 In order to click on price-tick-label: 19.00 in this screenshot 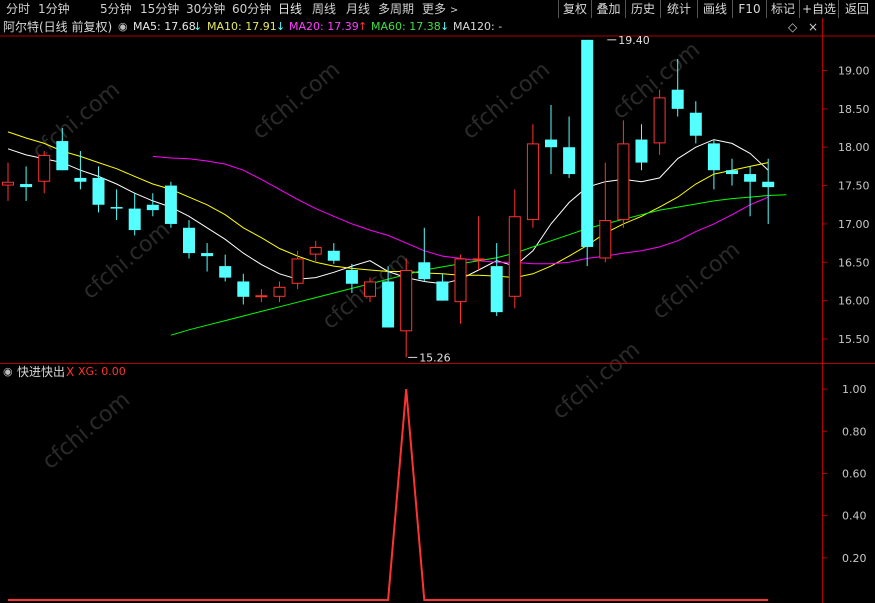, I will do `click(854, 71)`.